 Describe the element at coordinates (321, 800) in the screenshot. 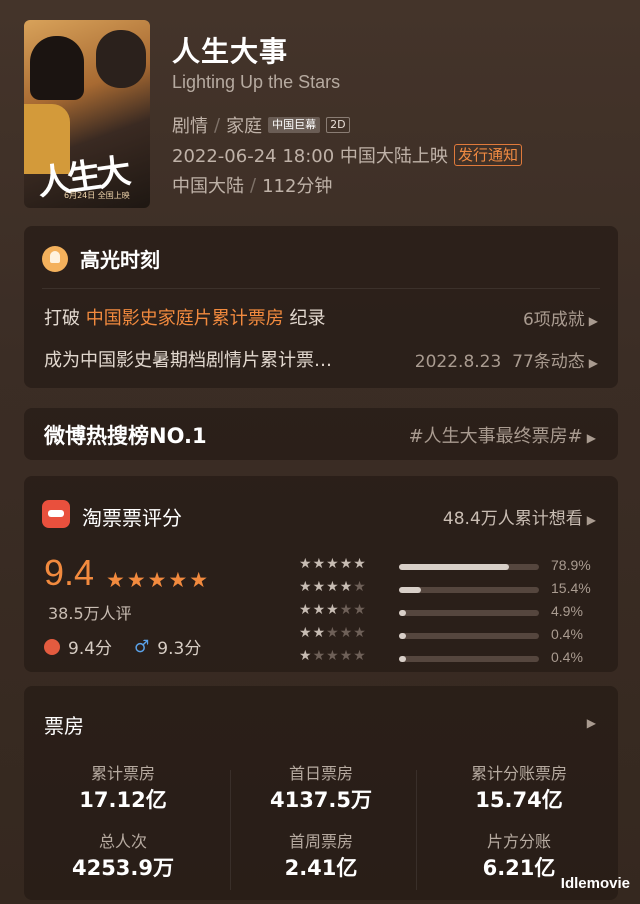

I see `stat-value: 4137.5万` at that location.